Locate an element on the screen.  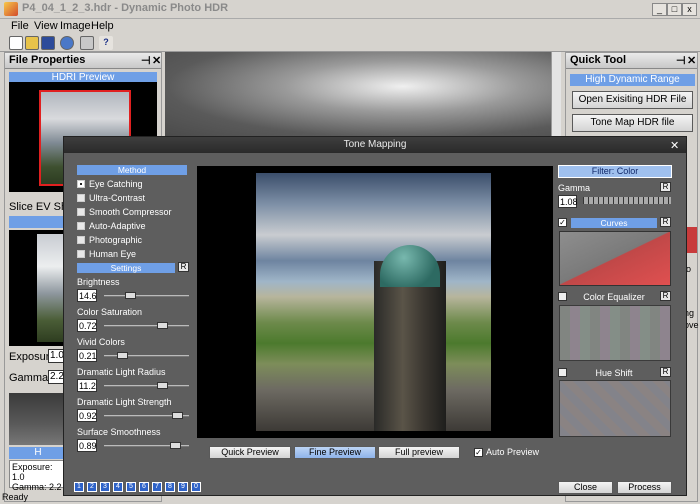
app-icon is located at coordinates (11, 9).